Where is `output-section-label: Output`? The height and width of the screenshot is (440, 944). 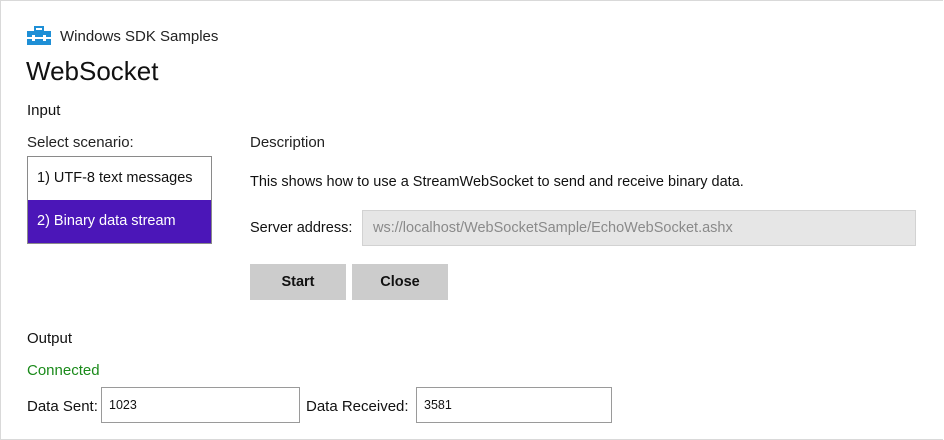 output-section-label: Output is located at coordinates (50, 338).